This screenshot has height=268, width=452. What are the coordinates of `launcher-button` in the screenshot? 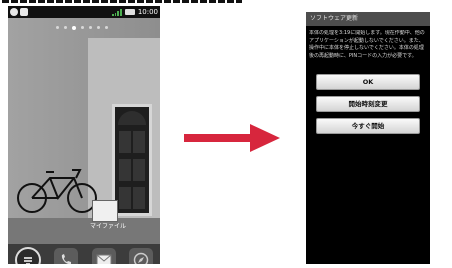 It's located at (27, 255).